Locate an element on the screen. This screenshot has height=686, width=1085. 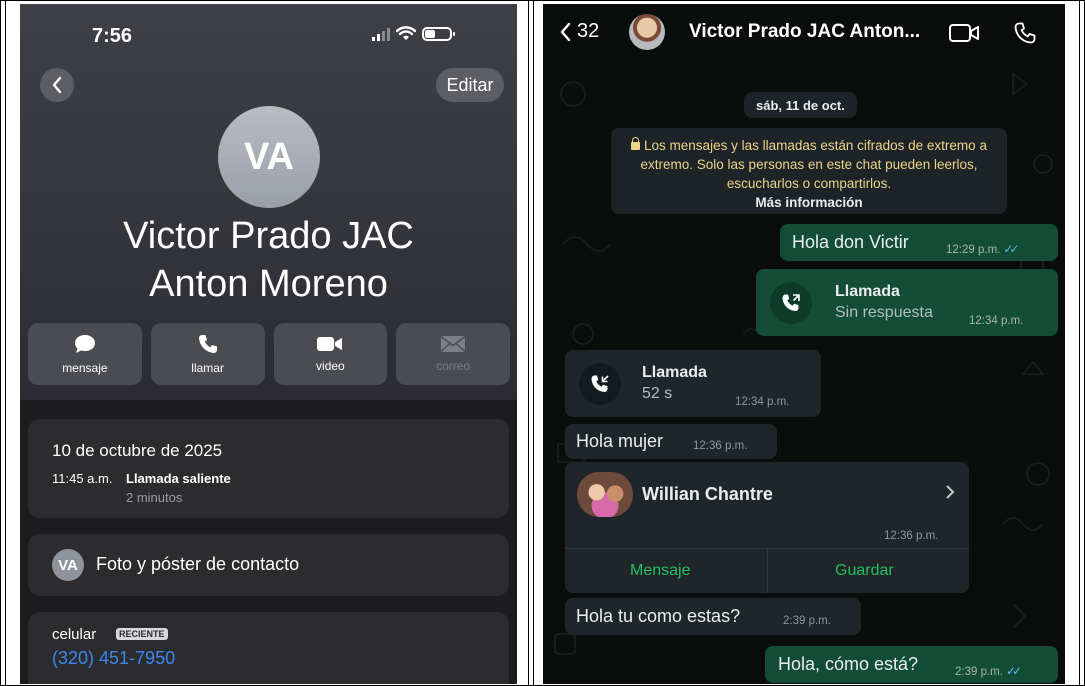
message-time: 2:39 p.m. ✓✓ is located at coordinates (988, 671).